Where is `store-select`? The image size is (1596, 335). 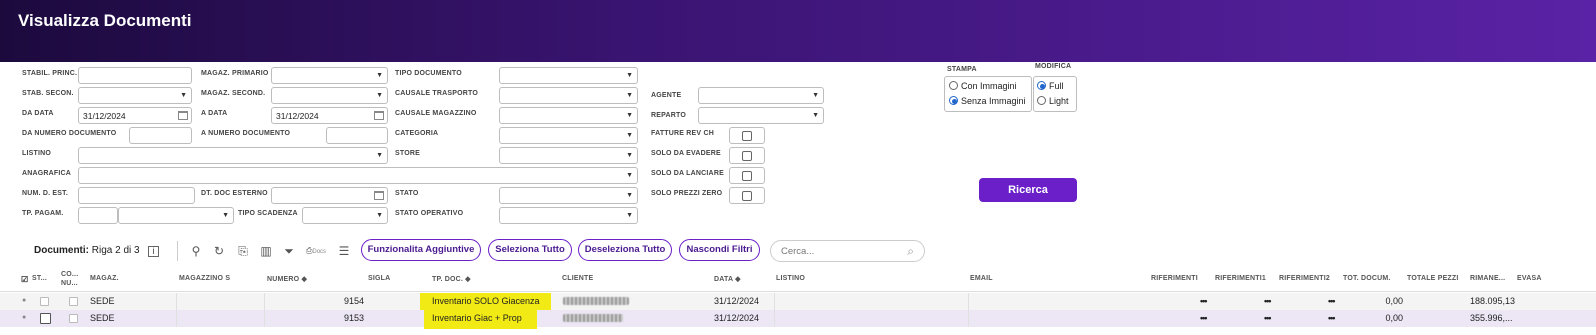
store-select is located at coordinates (568, 155).